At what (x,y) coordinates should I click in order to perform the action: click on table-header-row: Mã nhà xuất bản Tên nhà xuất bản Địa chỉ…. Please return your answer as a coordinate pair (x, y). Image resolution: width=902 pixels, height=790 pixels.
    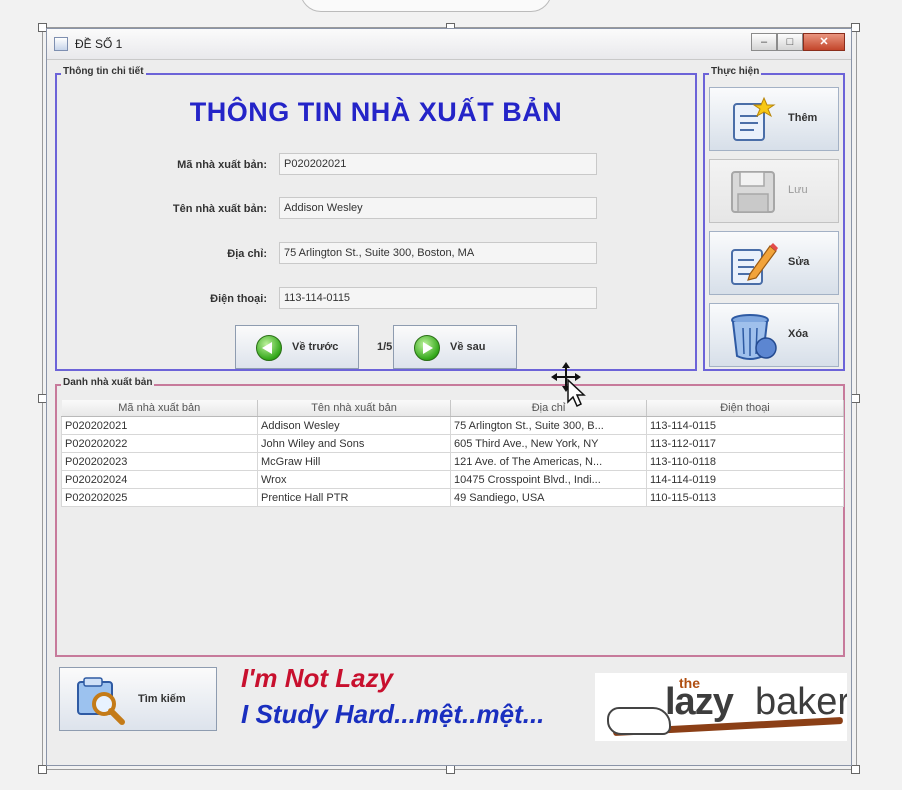
    Looking at the image, I should click on (452, 408).